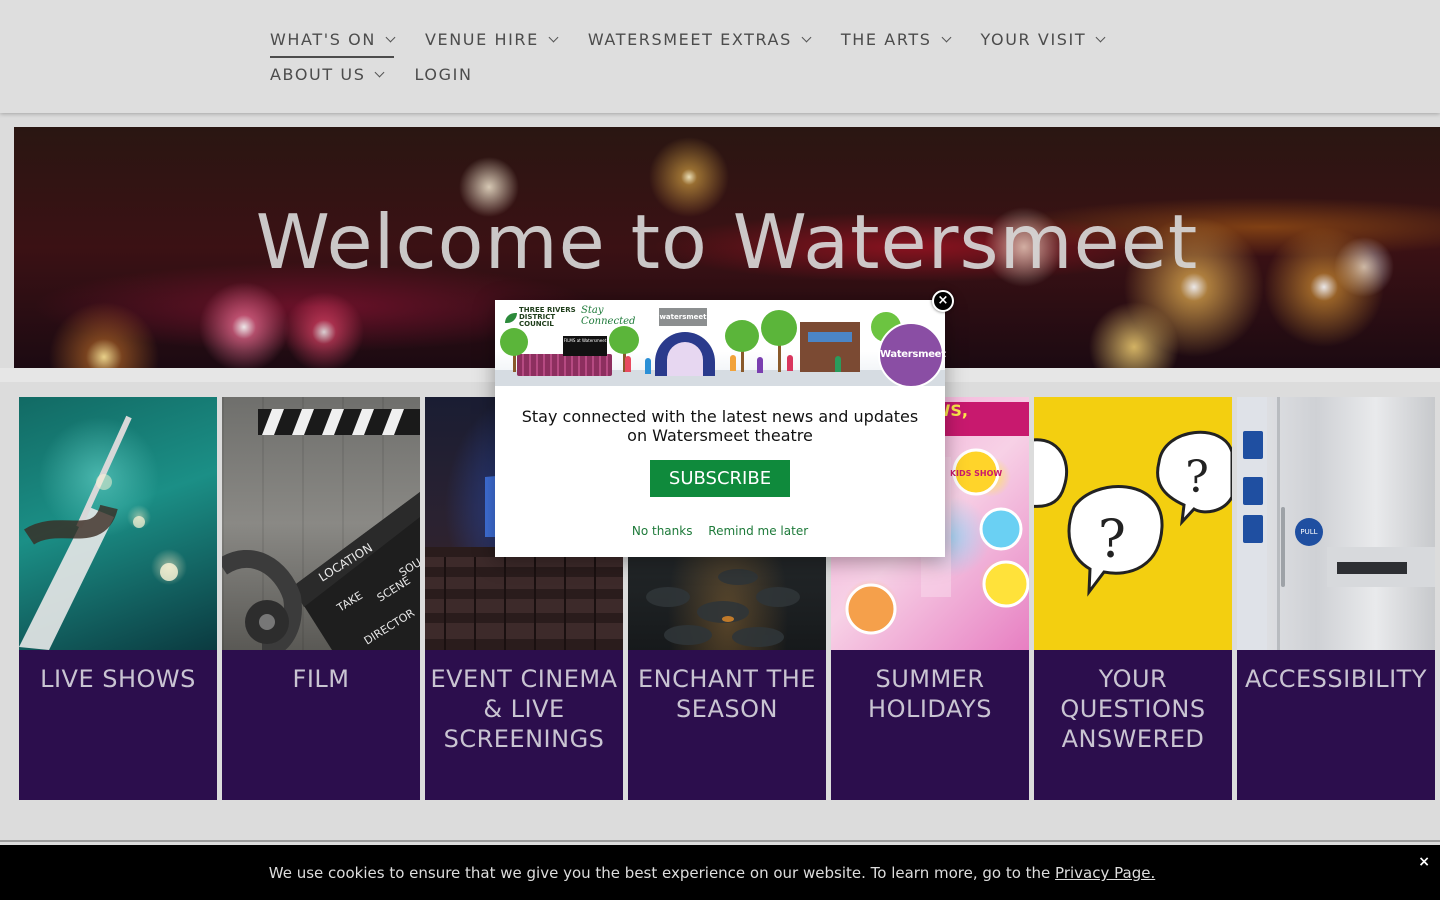 Image resolution: width=1440 pixels, height=900 pixels. What do you see at coordinates (564, 365) in the screenshot?
I see `banner-cinema-seats` at bounding box center [564, 365].